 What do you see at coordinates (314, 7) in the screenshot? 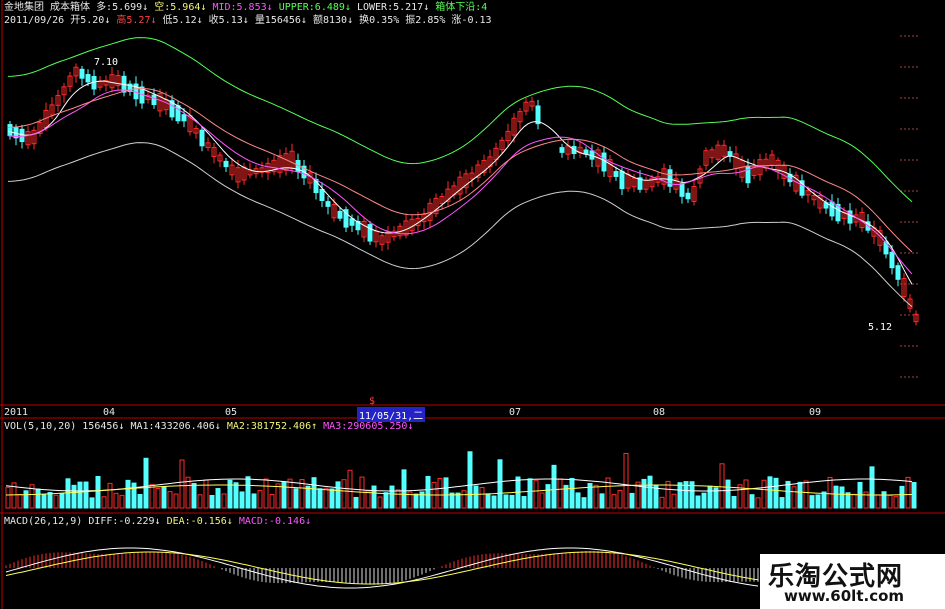
I see `upper-value: UPPER:6.489↓` at bounding box center [314, 7].